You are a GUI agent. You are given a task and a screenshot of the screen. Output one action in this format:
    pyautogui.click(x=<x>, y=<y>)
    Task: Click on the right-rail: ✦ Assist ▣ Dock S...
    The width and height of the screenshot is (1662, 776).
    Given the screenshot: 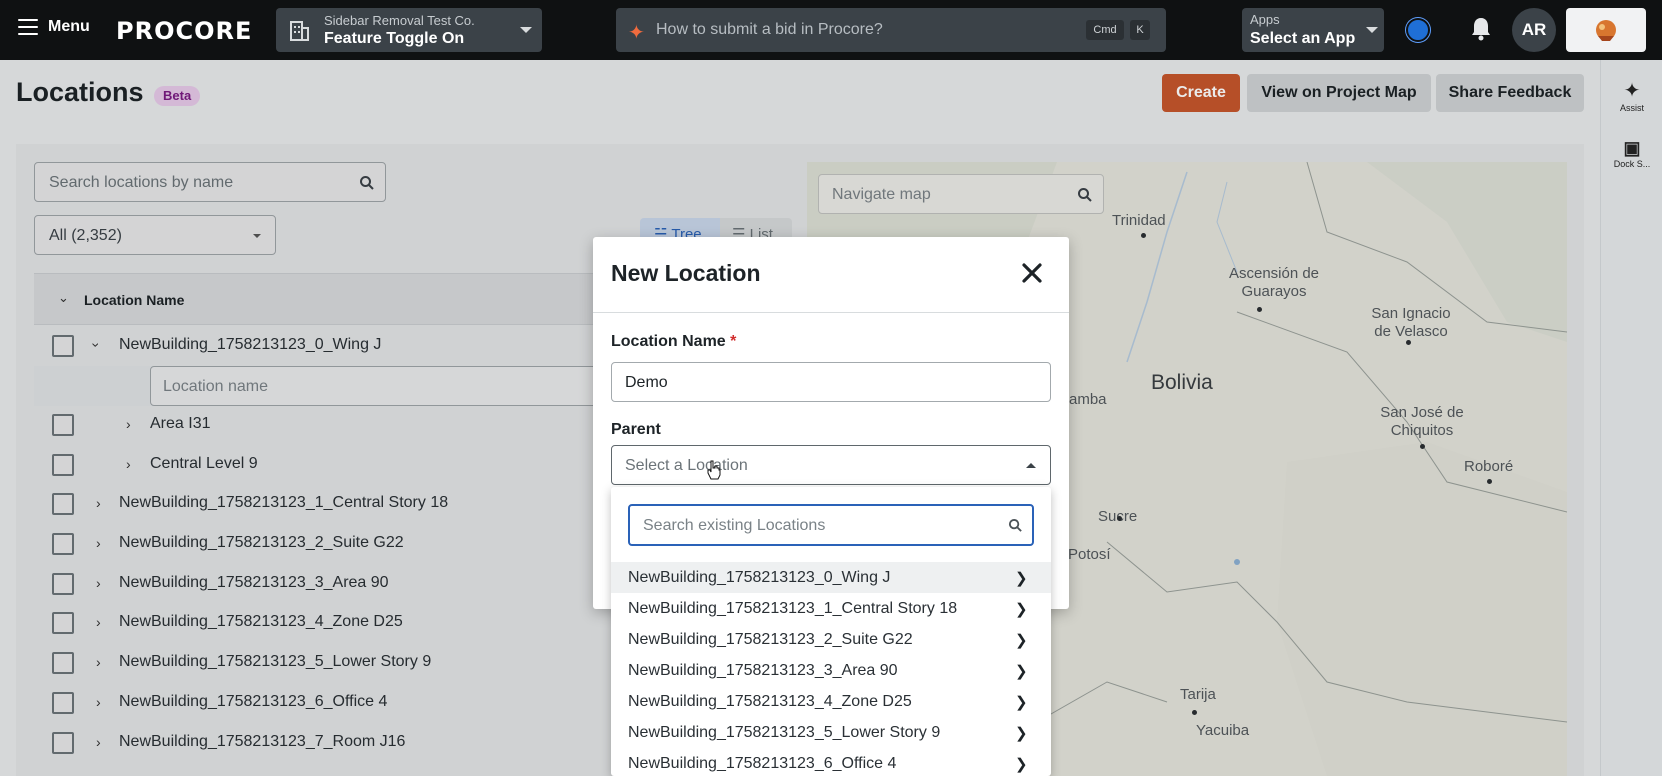 What is the action you would take?
    pyautogui.click(x=1631, y=418)
    